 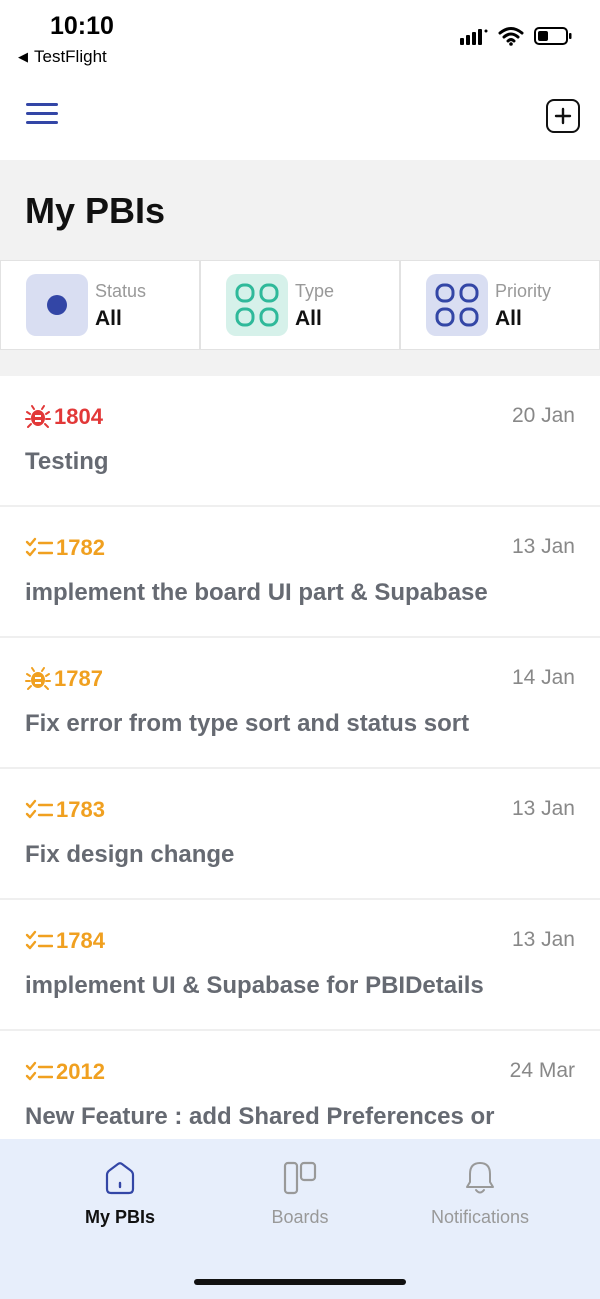 What do you see at coordinates (542, 1070) in the screenshot?
I see `pbi-date: 24 Mar` at bounding box center [542, 1070].